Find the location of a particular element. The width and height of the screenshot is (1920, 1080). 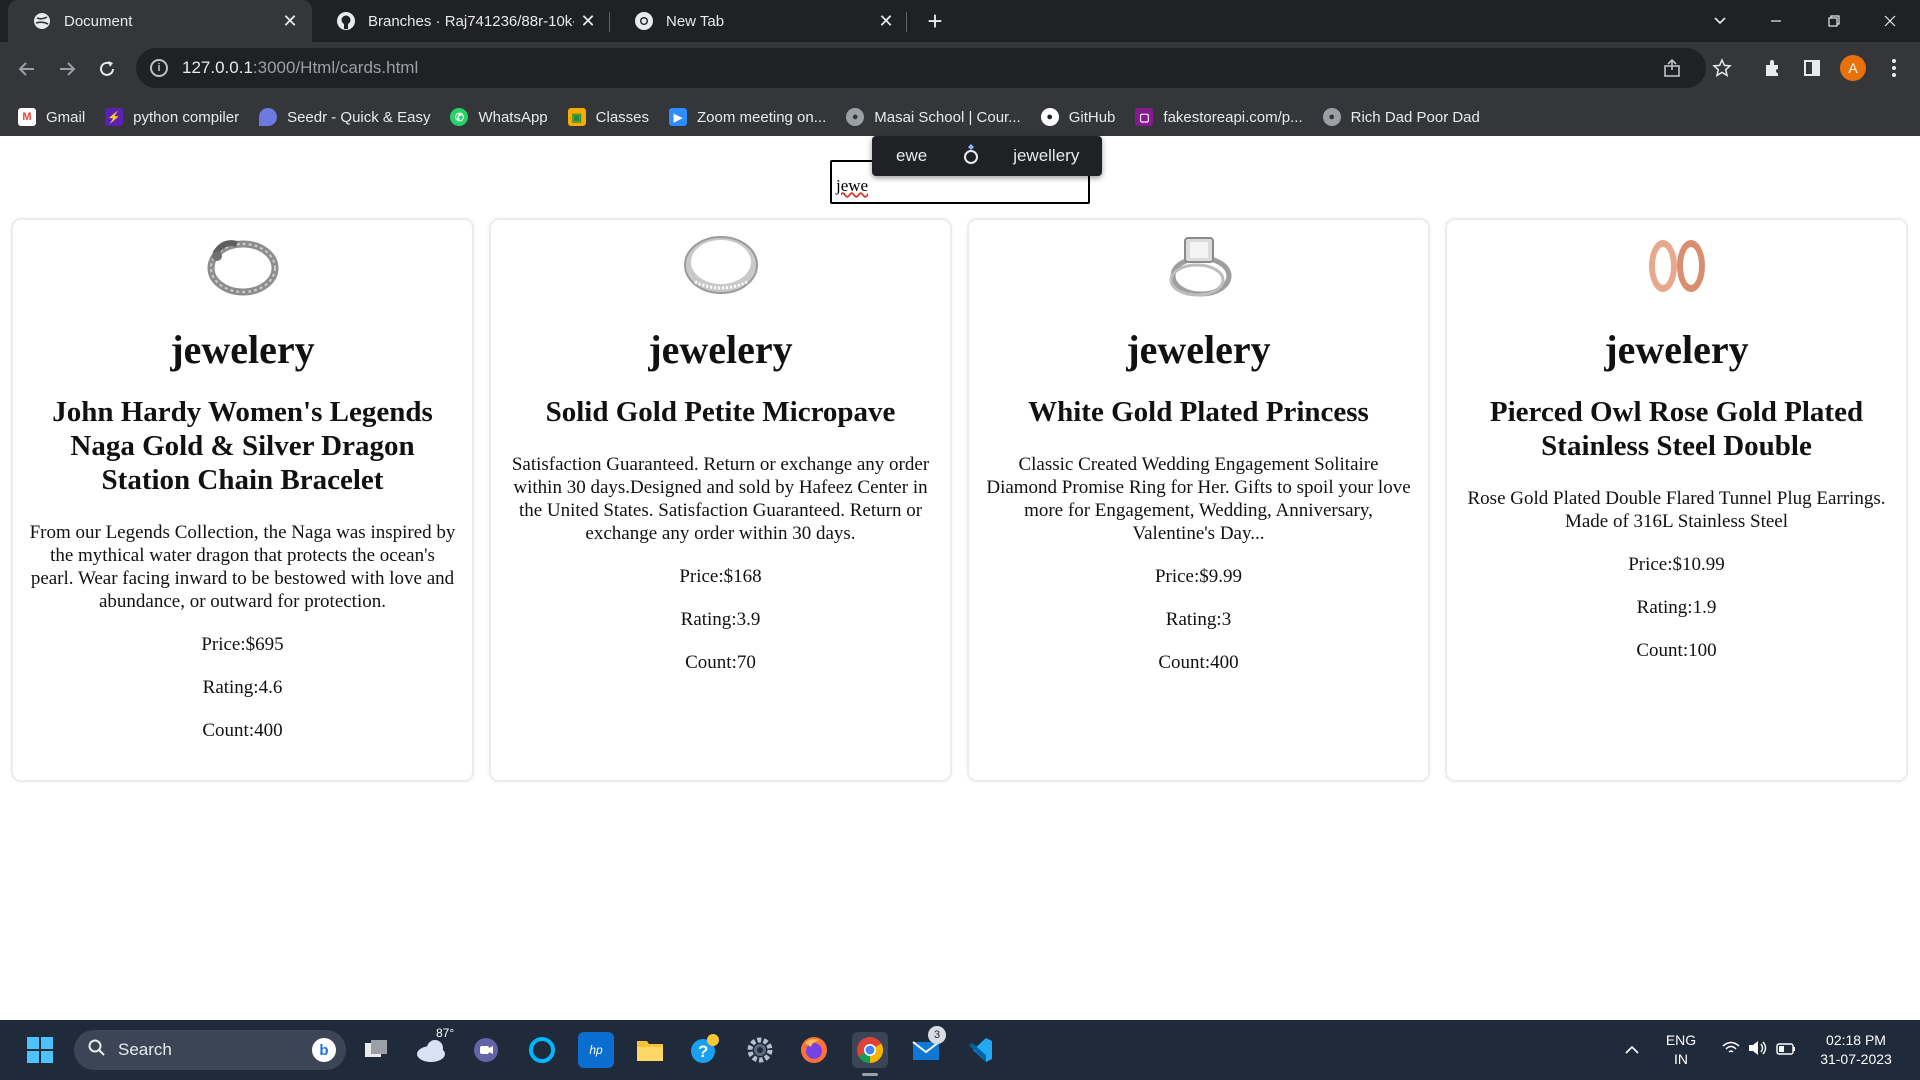

site-info-icon: i is located at coordinates (159, 68).